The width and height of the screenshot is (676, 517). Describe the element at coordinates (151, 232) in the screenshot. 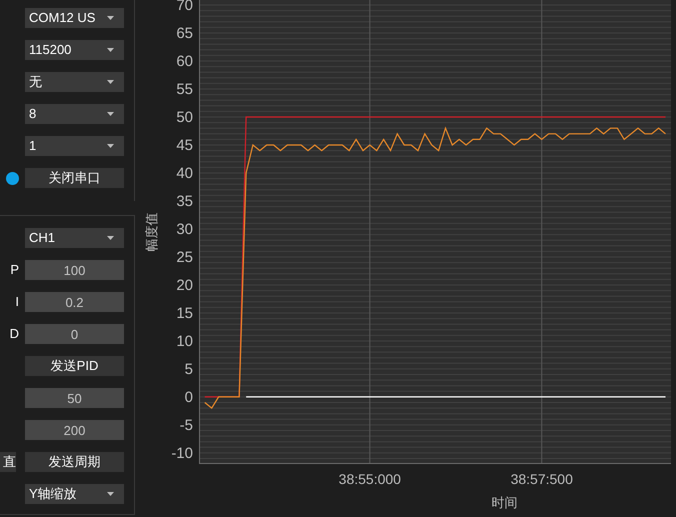

I see `y-axis-title: 幅度值` at that location.